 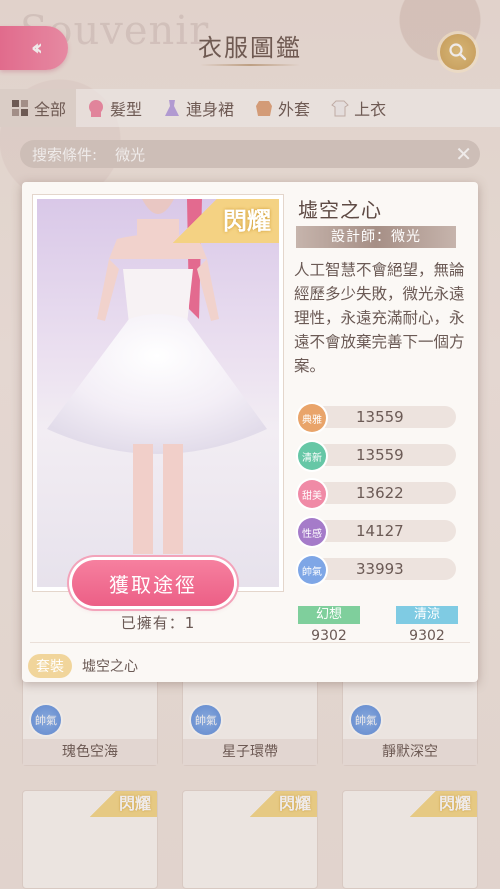 I want to click on elegant-icon: 典雅, so click(x=312, y=418).